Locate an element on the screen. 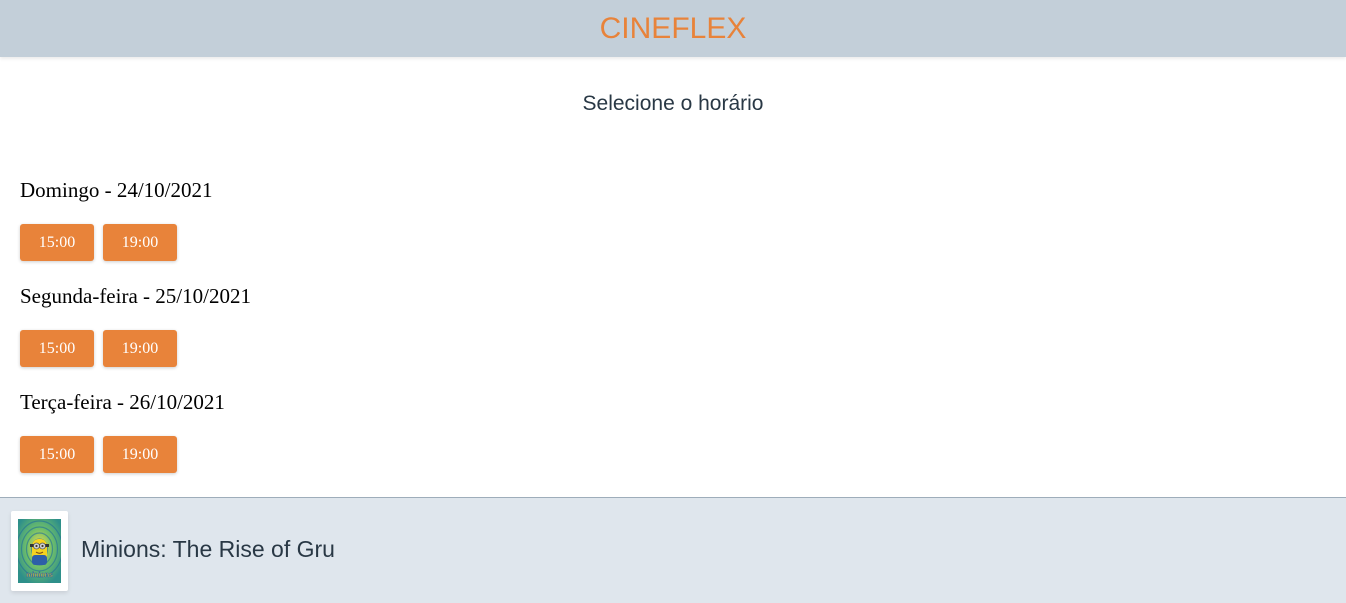 The height and width of the screenshot is (603, 1346). top-bar: CINEFLEX is located at coordinates (673, 28).